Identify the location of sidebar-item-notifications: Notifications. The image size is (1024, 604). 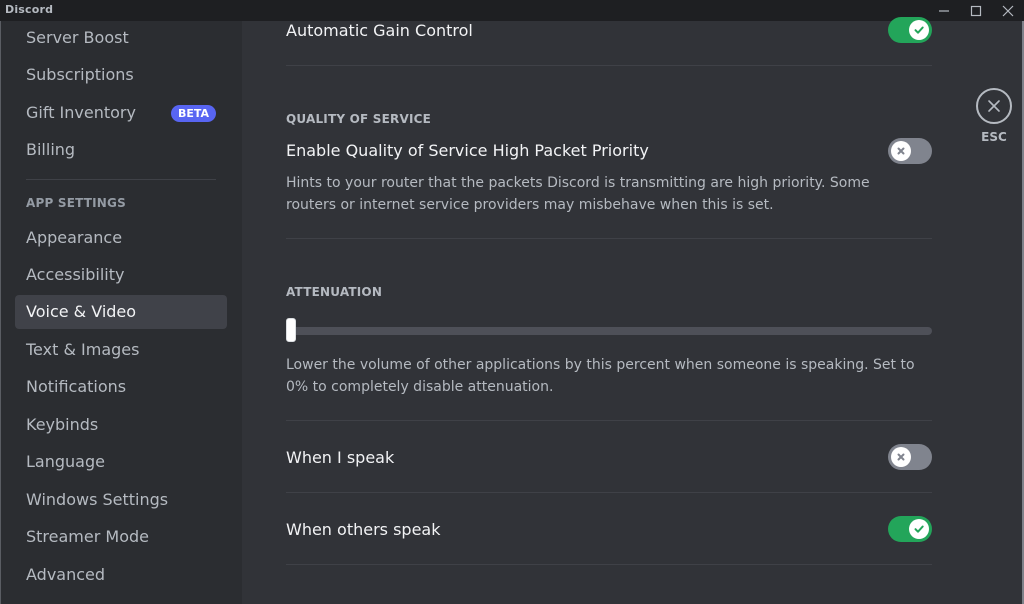
(121, 387).